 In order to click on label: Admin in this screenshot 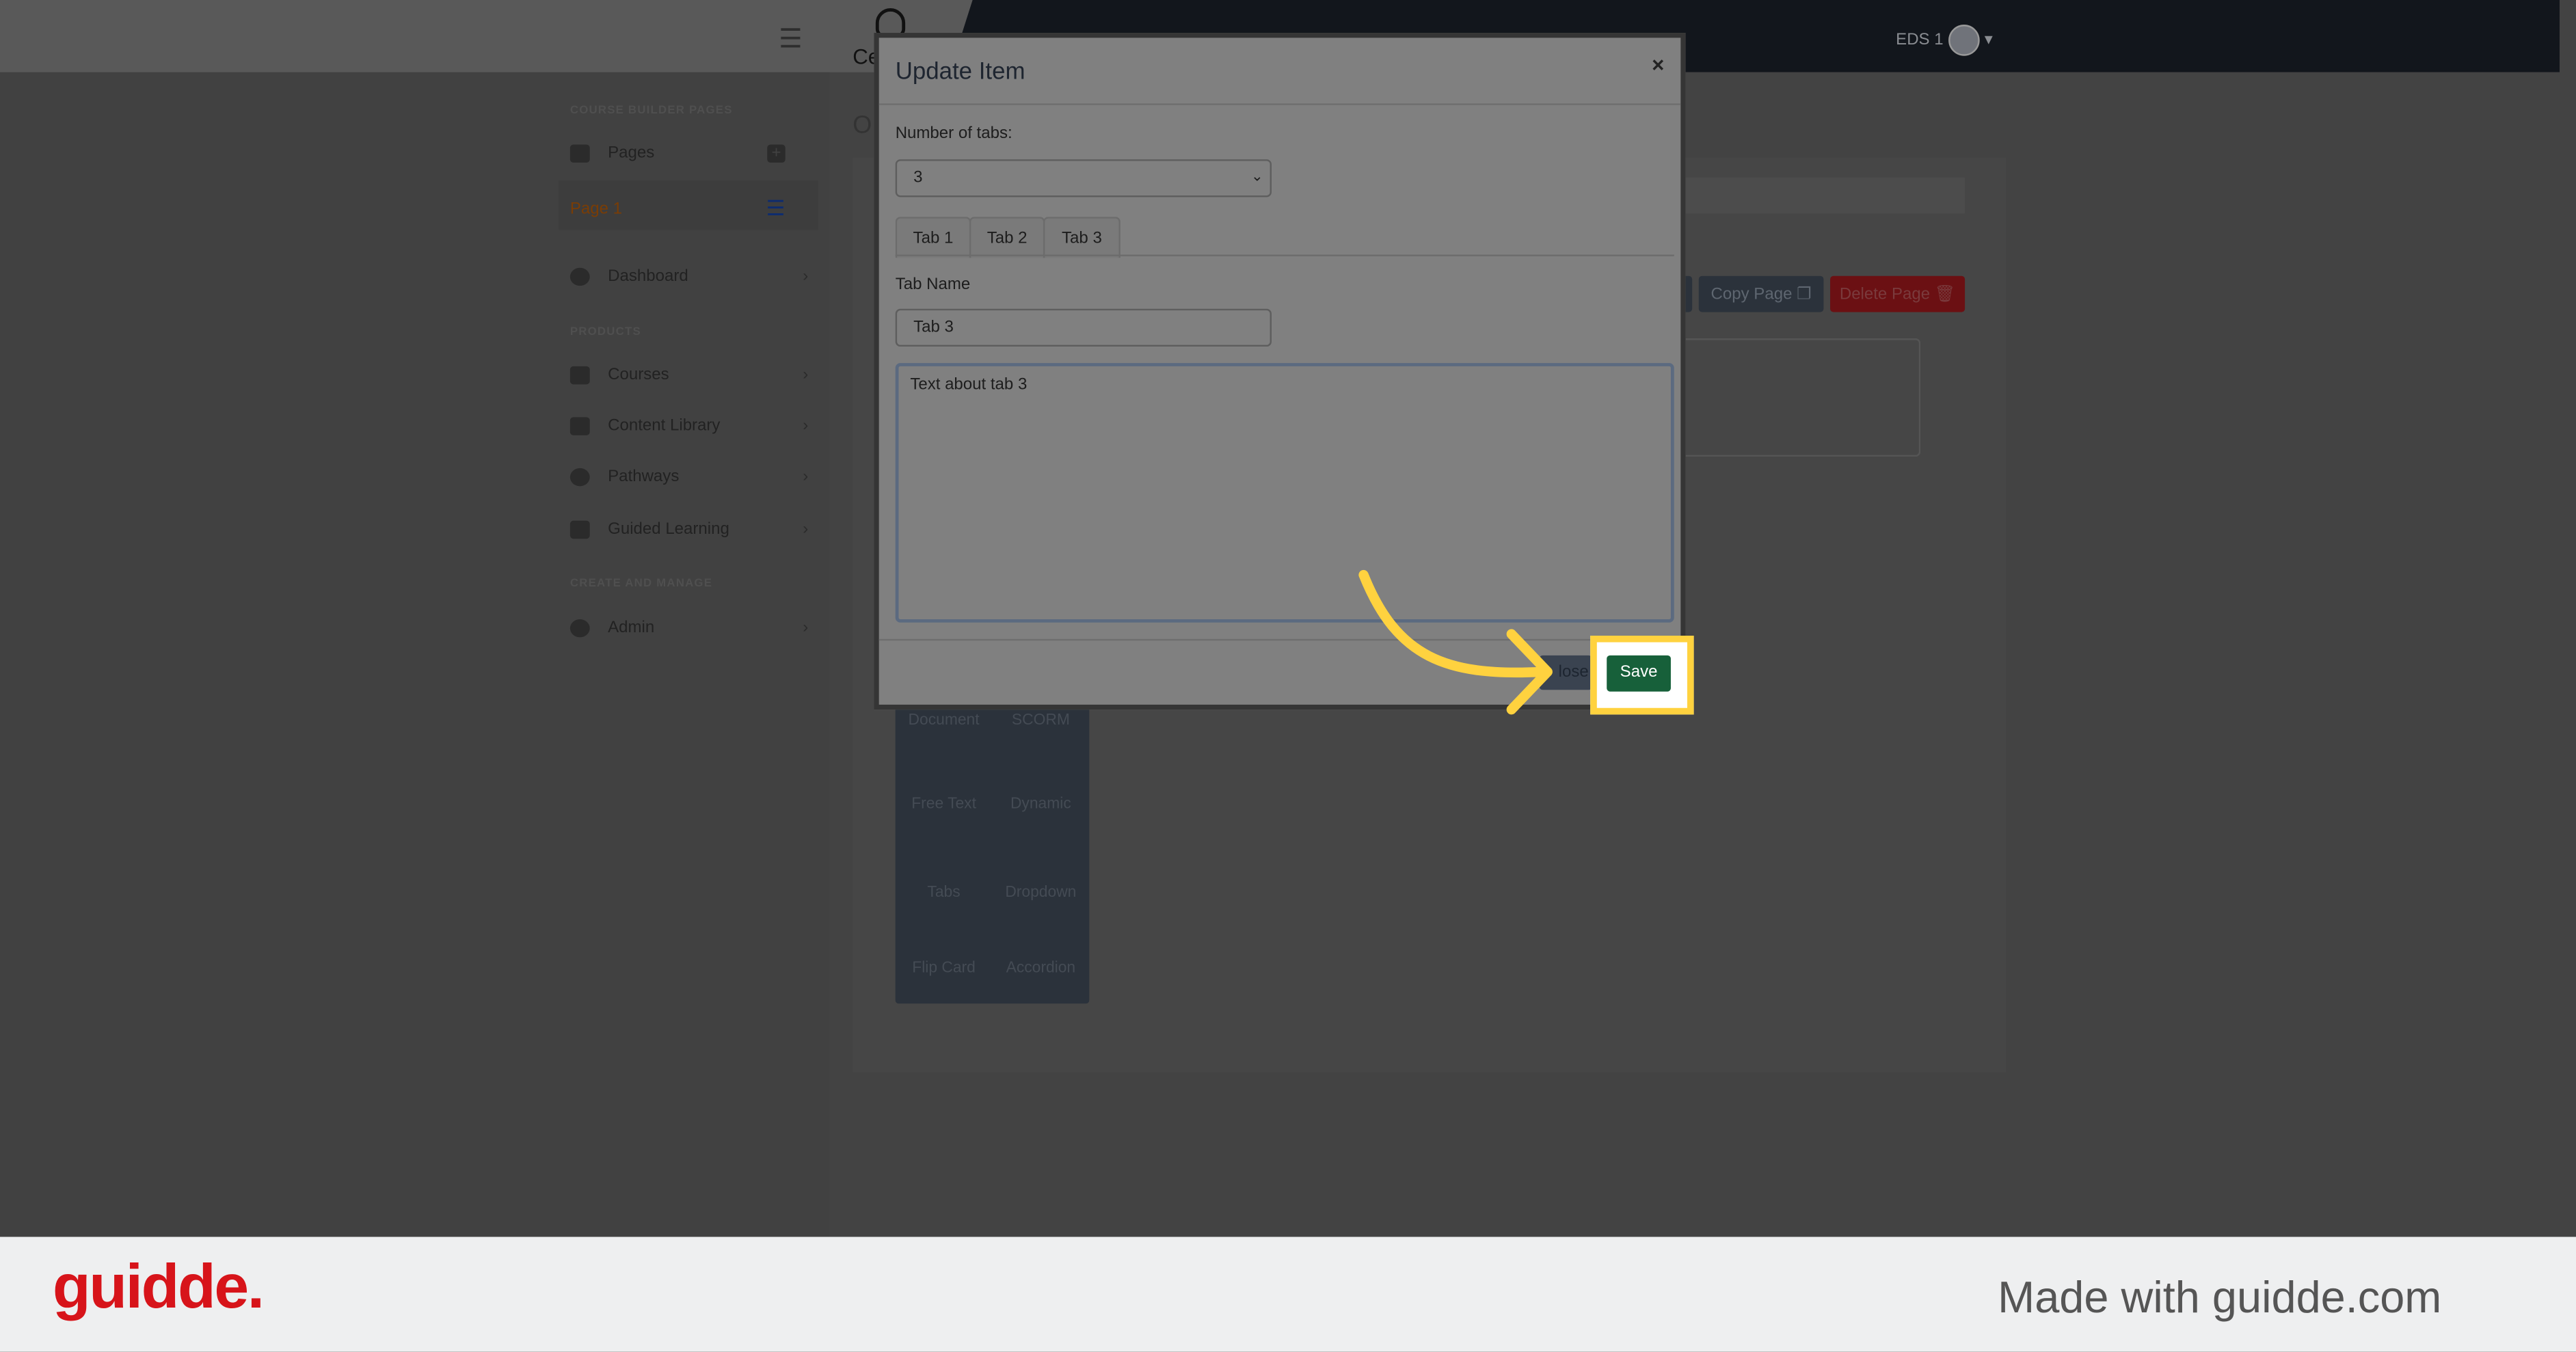, I will do `click(631, 628)`.